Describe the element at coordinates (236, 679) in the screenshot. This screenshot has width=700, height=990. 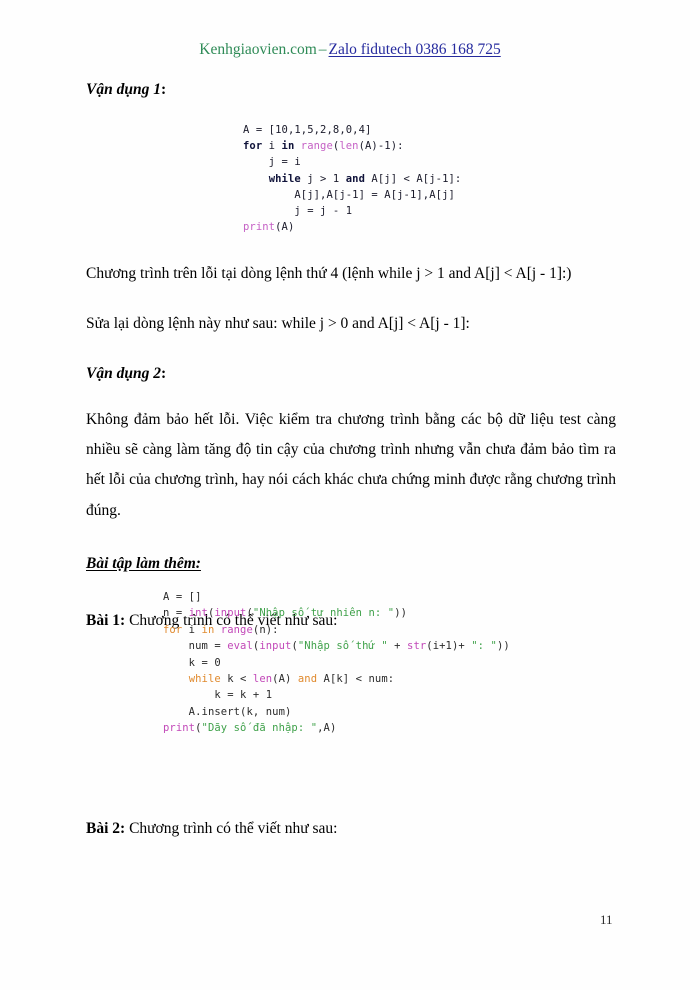
I see `code-token-txt: k <` at that location.